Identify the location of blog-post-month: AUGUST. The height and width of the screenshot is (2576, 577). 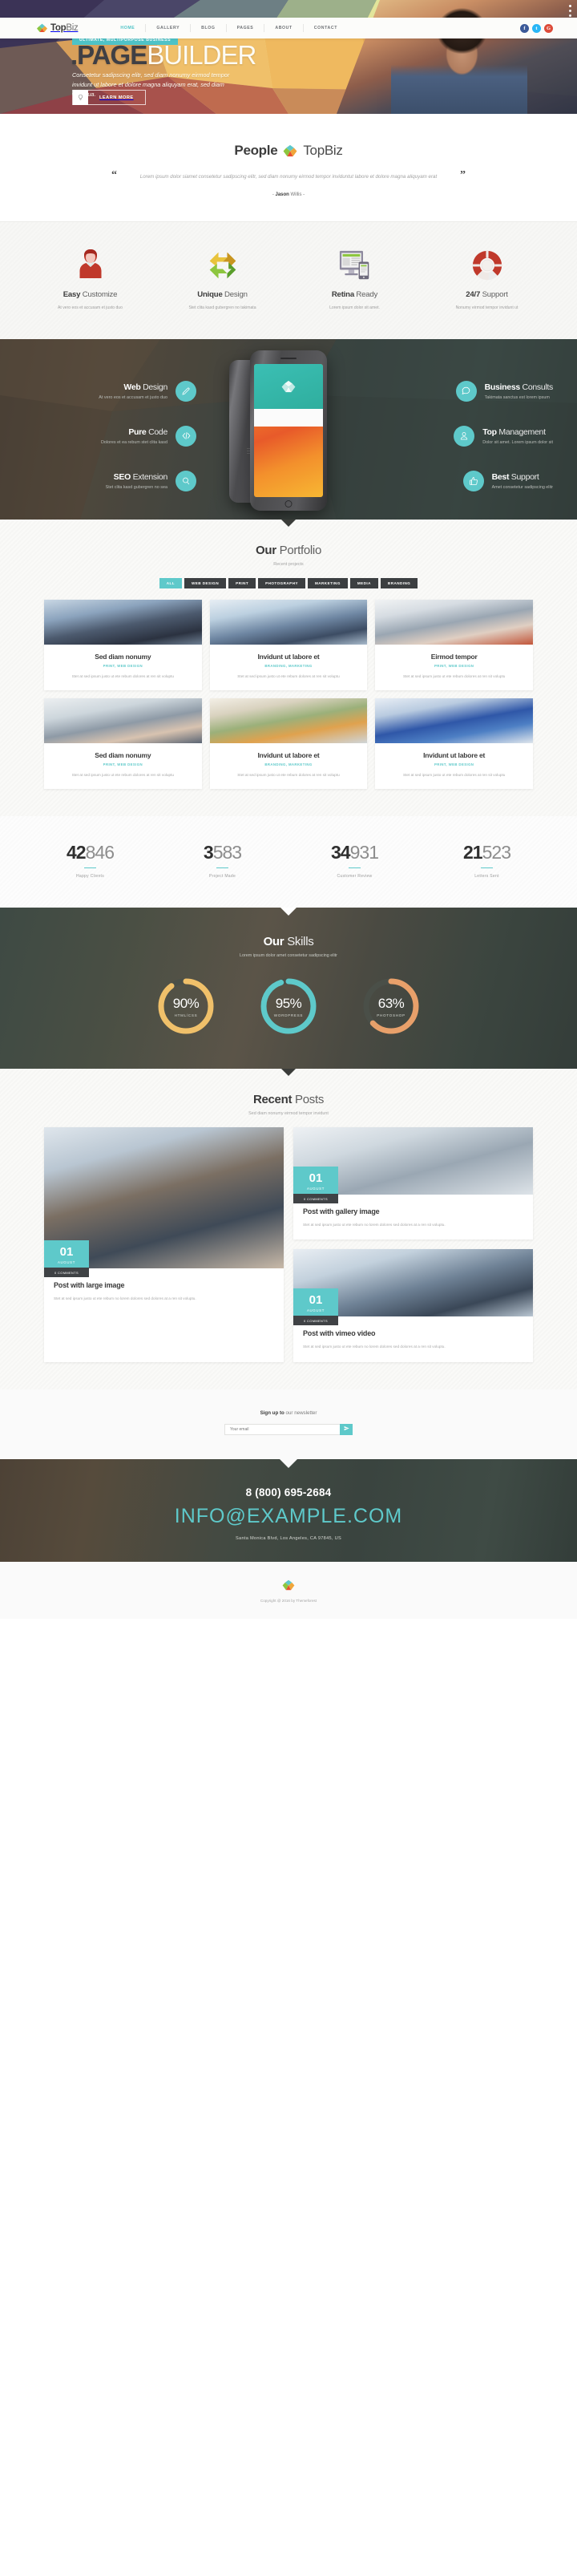
(315, 1189).